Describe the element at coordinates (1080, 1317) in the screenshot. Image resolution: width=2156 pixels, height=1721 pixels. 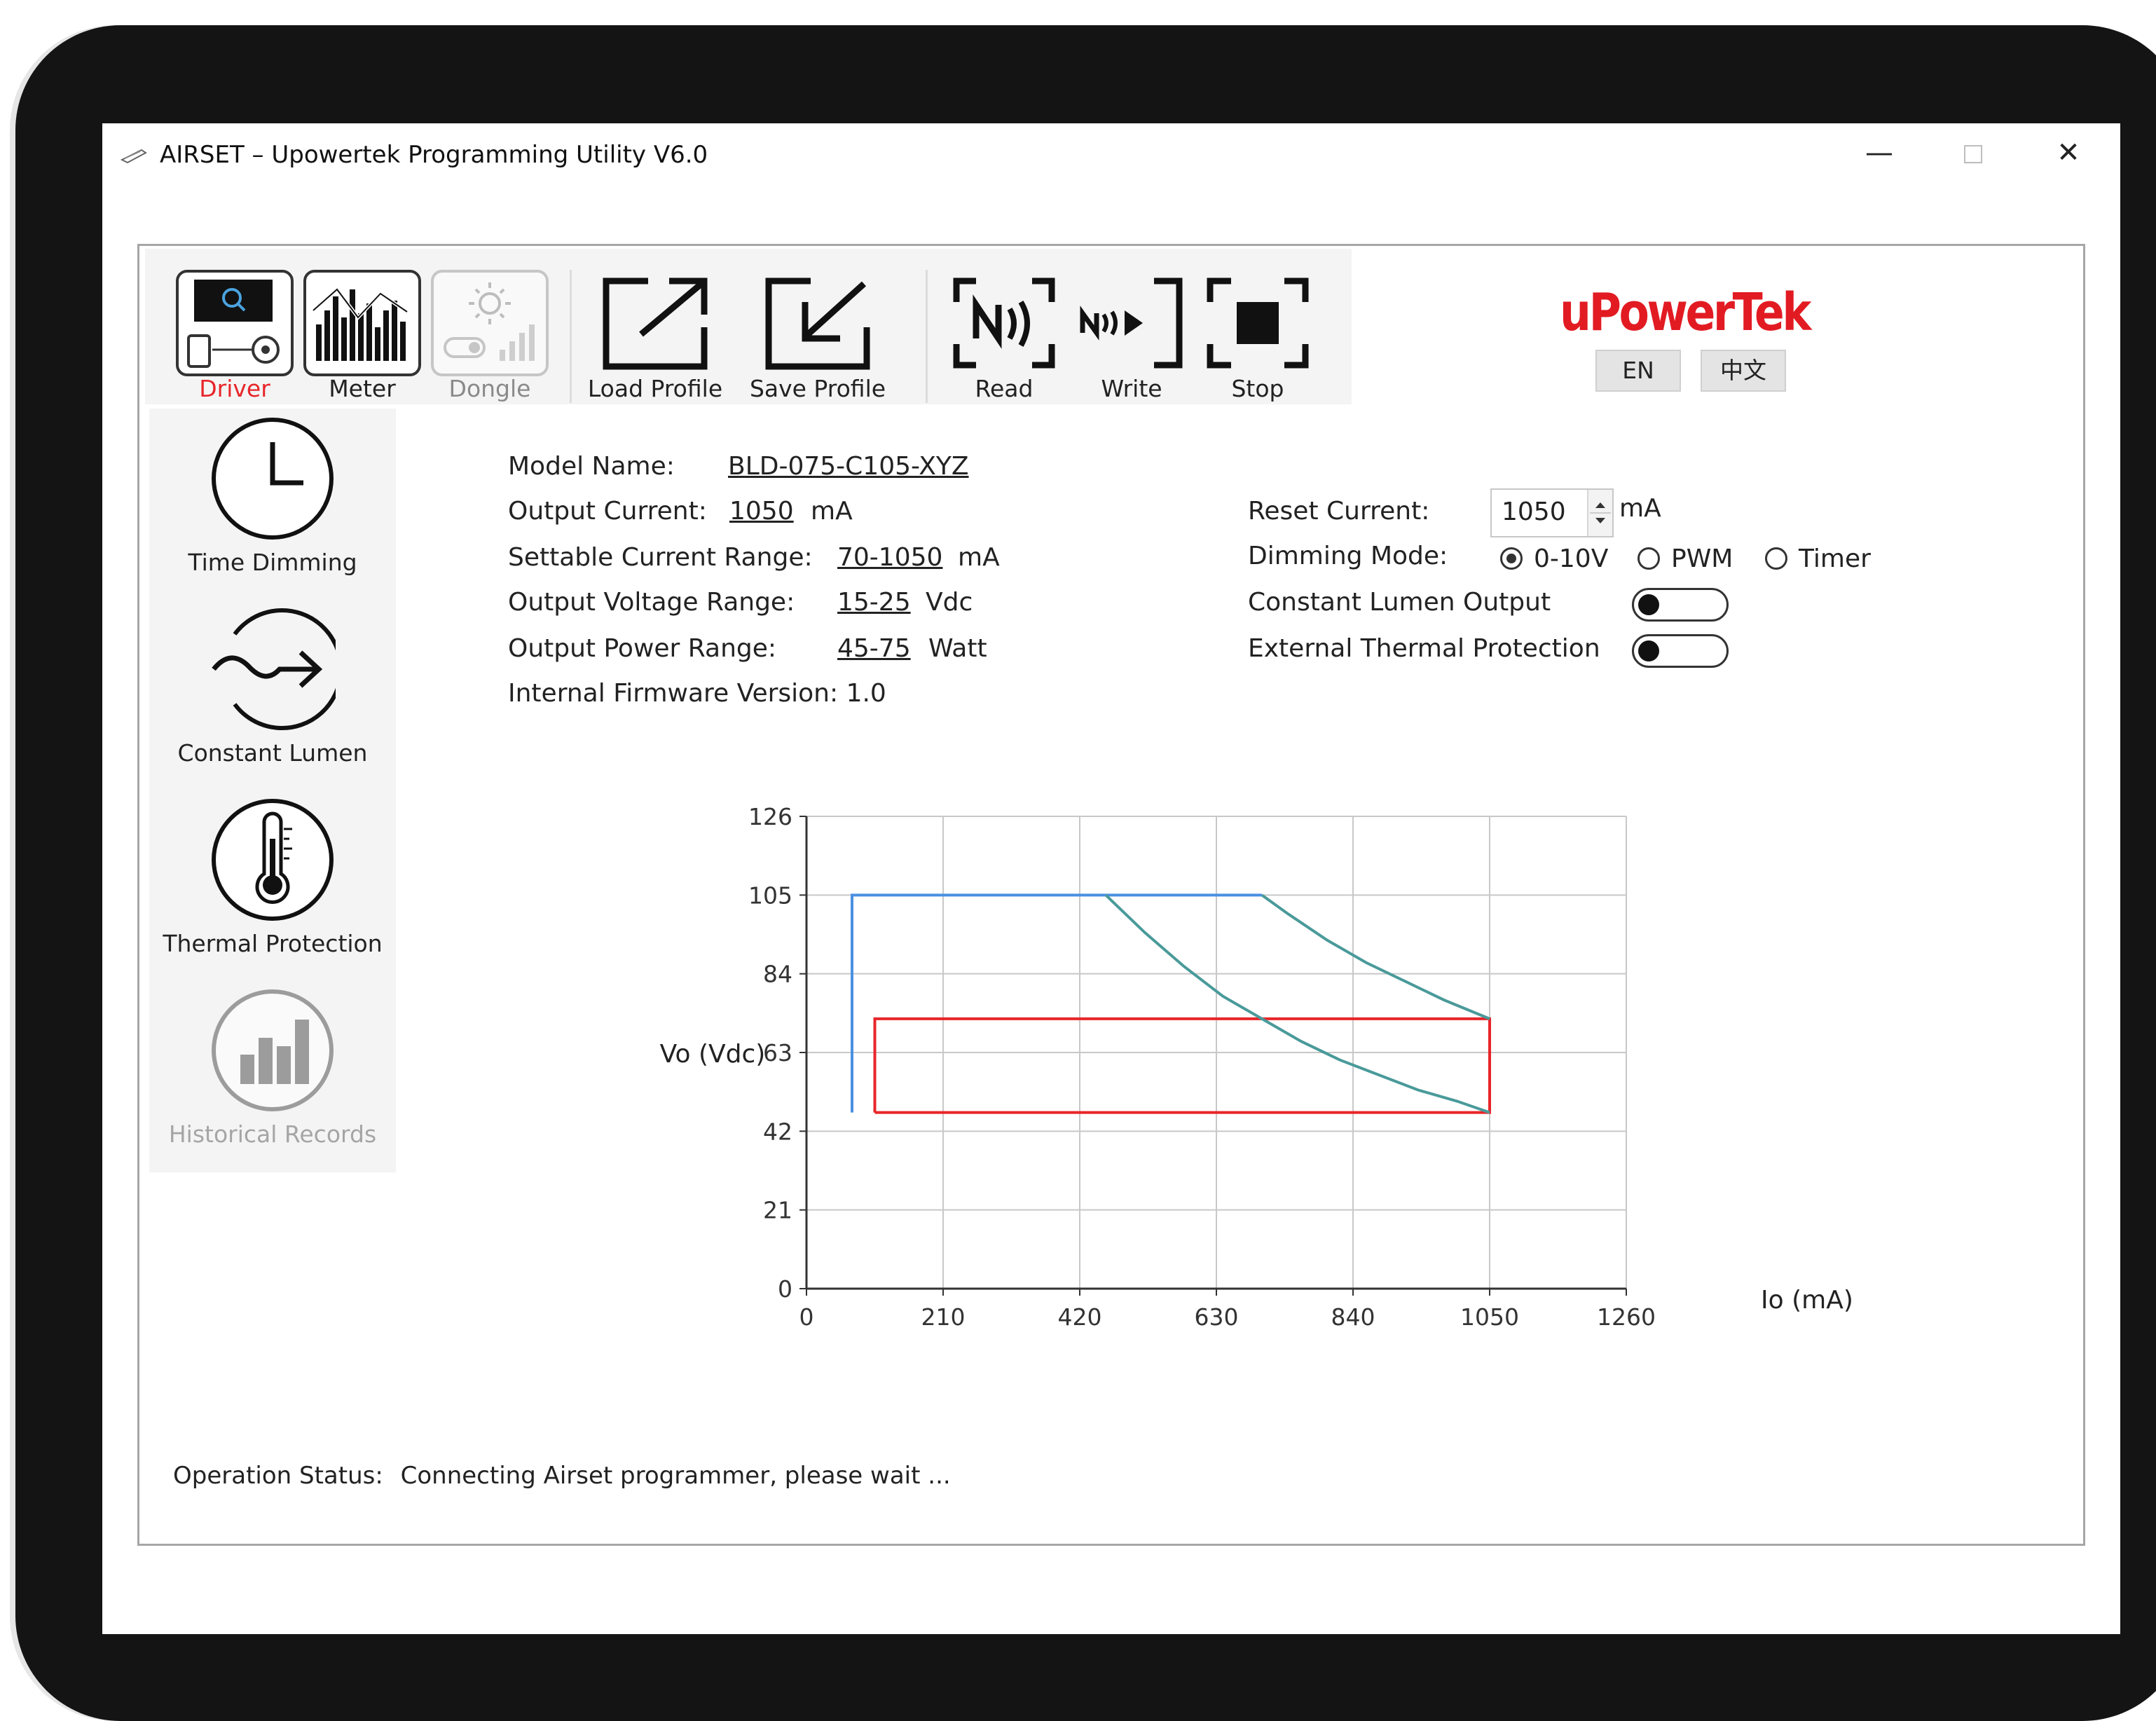
I see `x-tick-label: 420` at that location.